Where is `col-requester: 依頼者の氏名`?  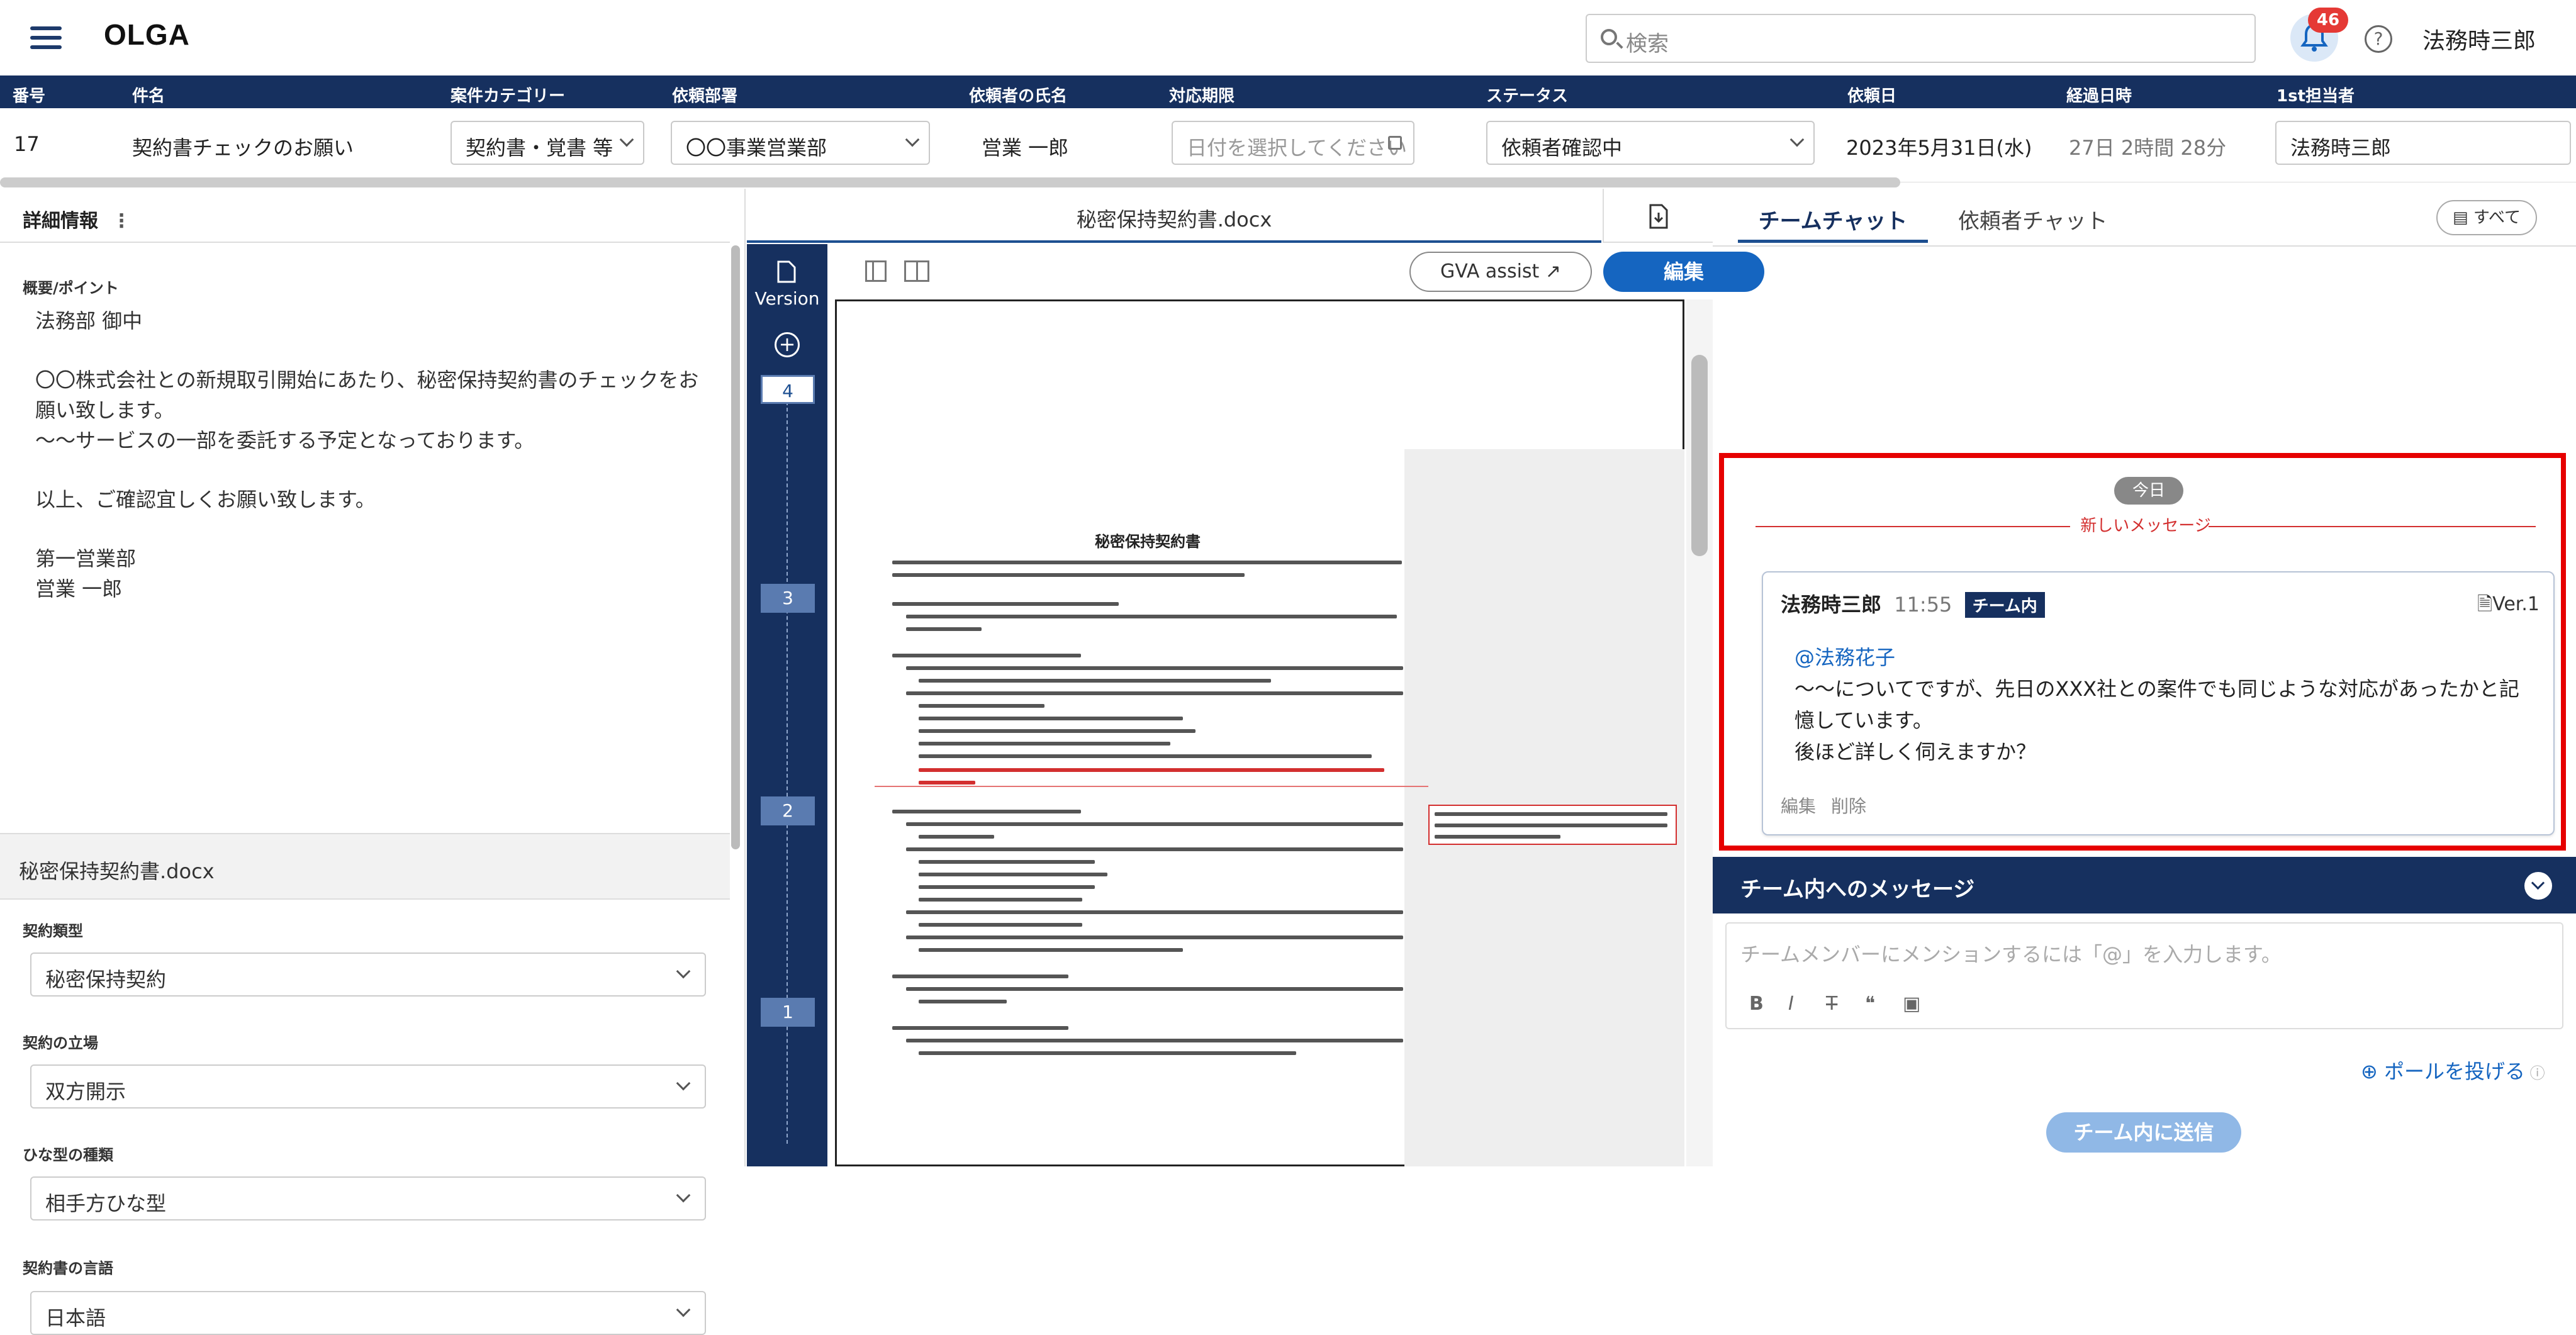 col-requester: 依頼者の氏名 is located at coordinates (1018, 94).